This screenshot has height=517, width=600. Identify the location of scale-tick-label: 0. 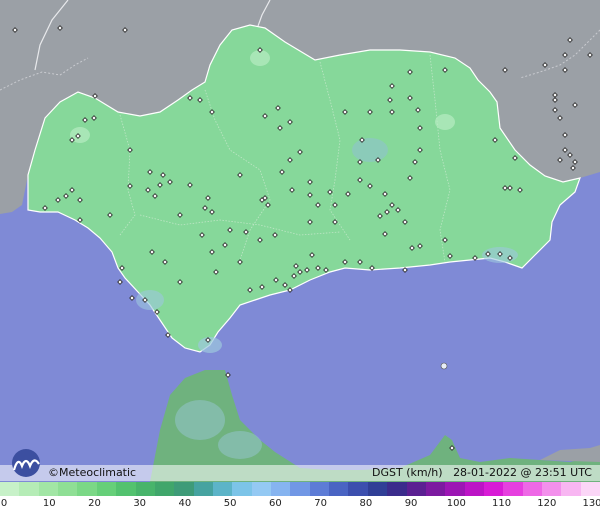
(4, 503).